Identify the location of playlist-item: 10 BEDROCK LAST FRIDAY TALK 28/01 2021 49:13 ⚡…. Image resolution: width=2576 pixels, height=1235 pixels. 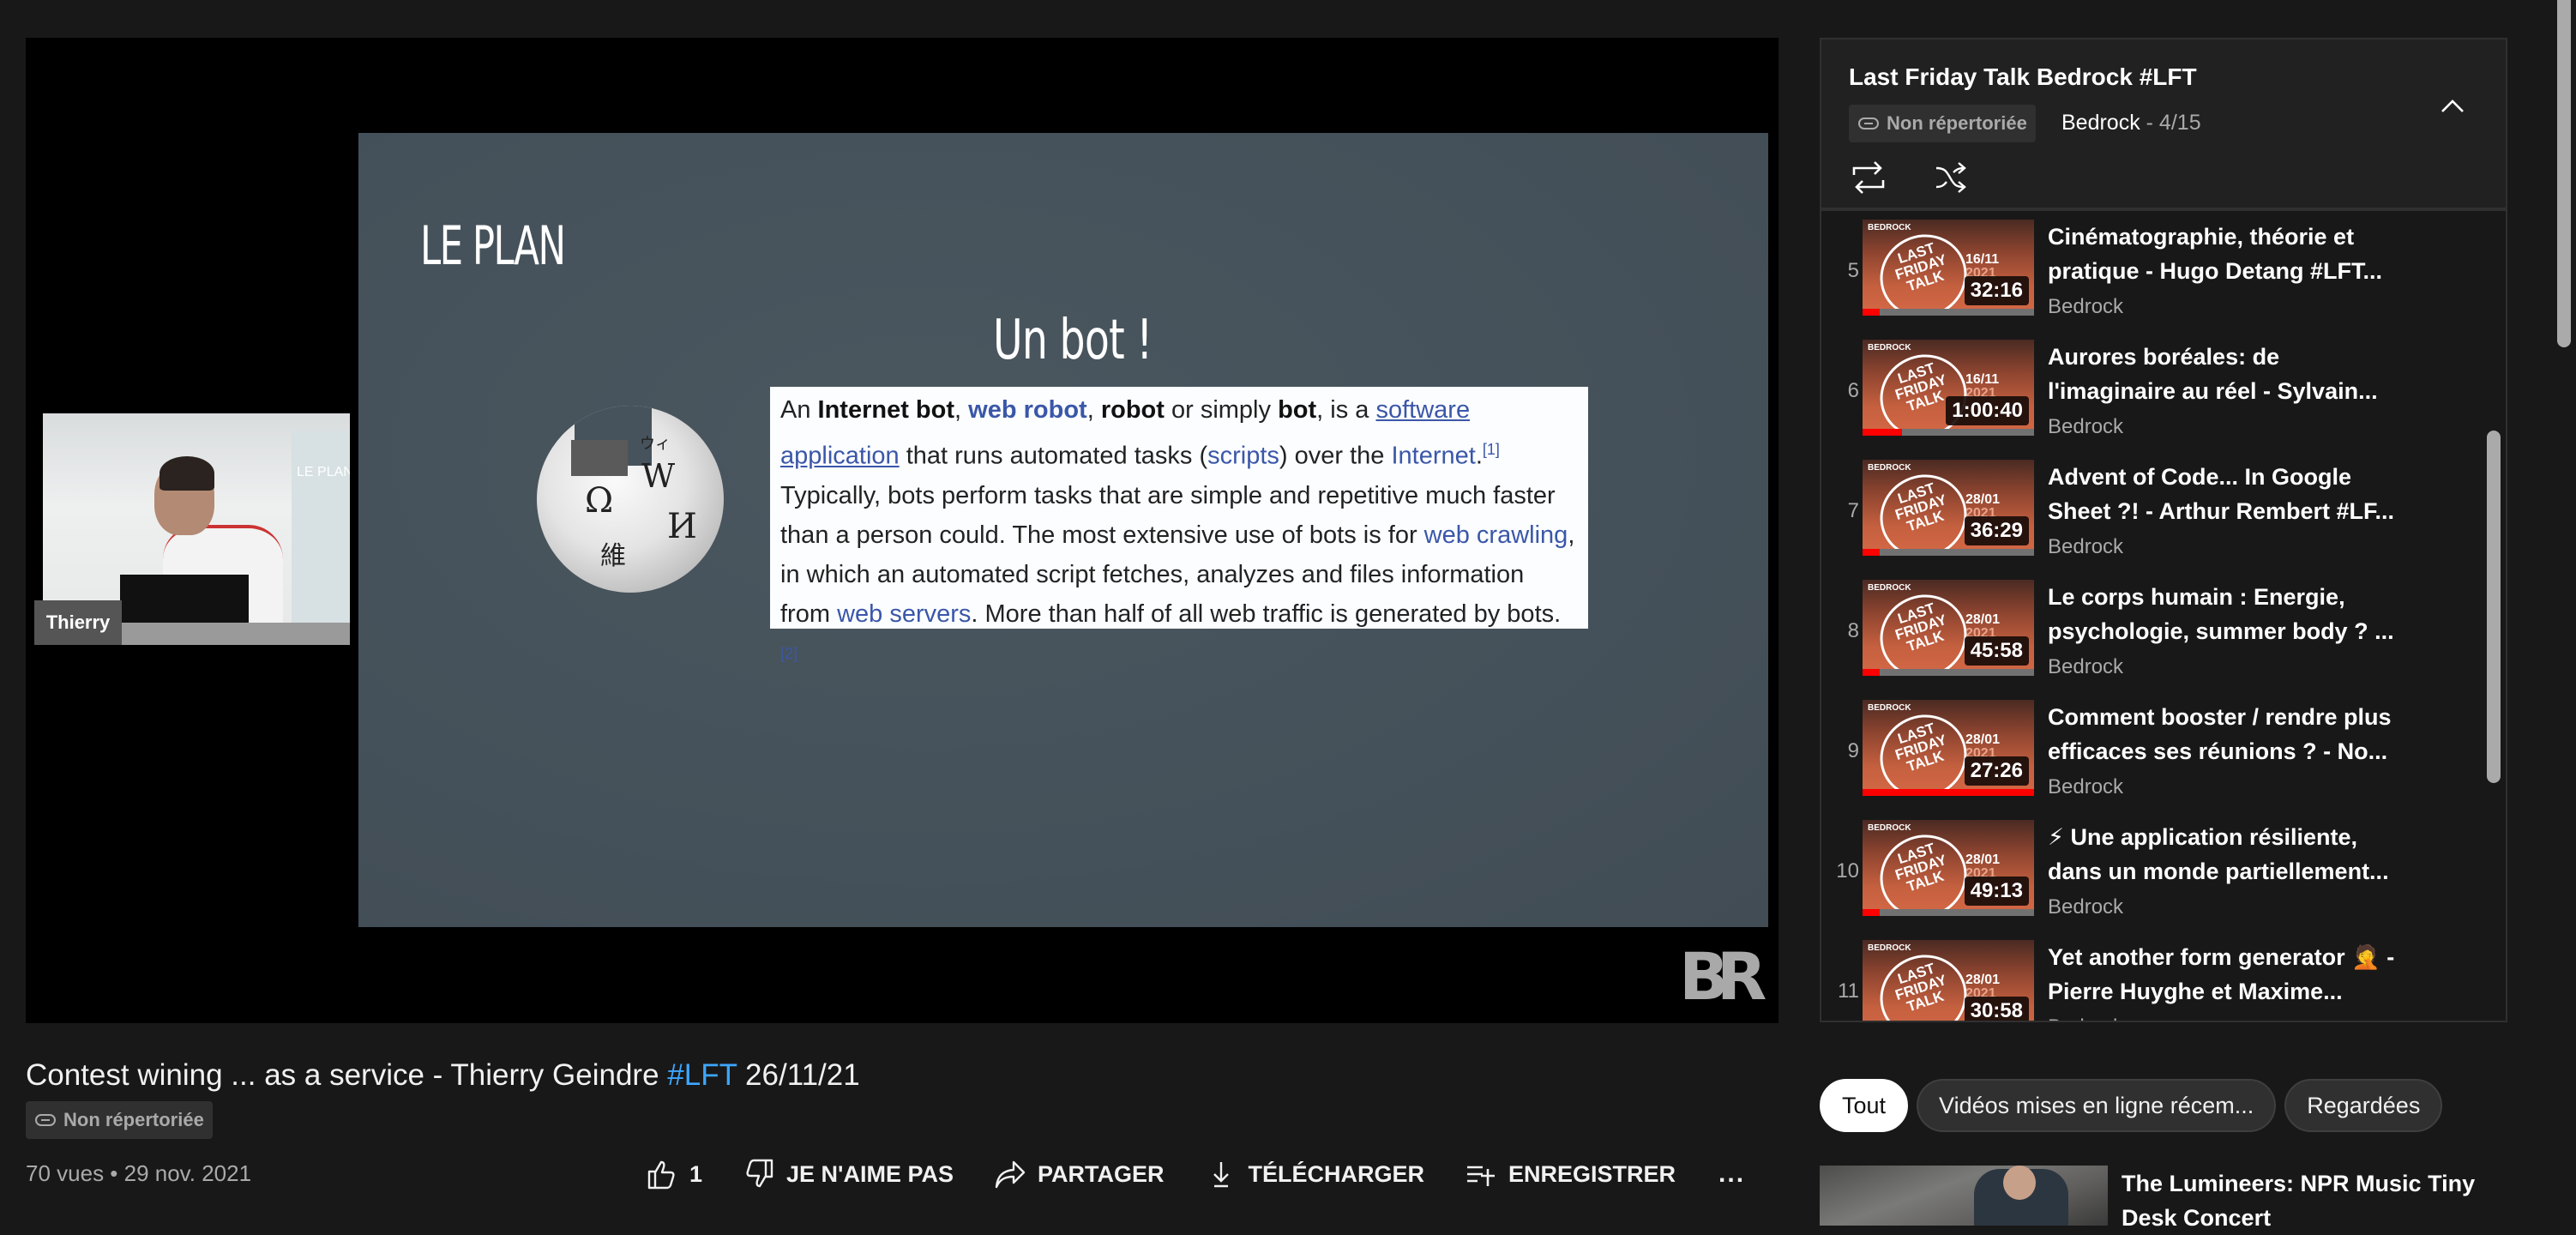
(2147, 880).